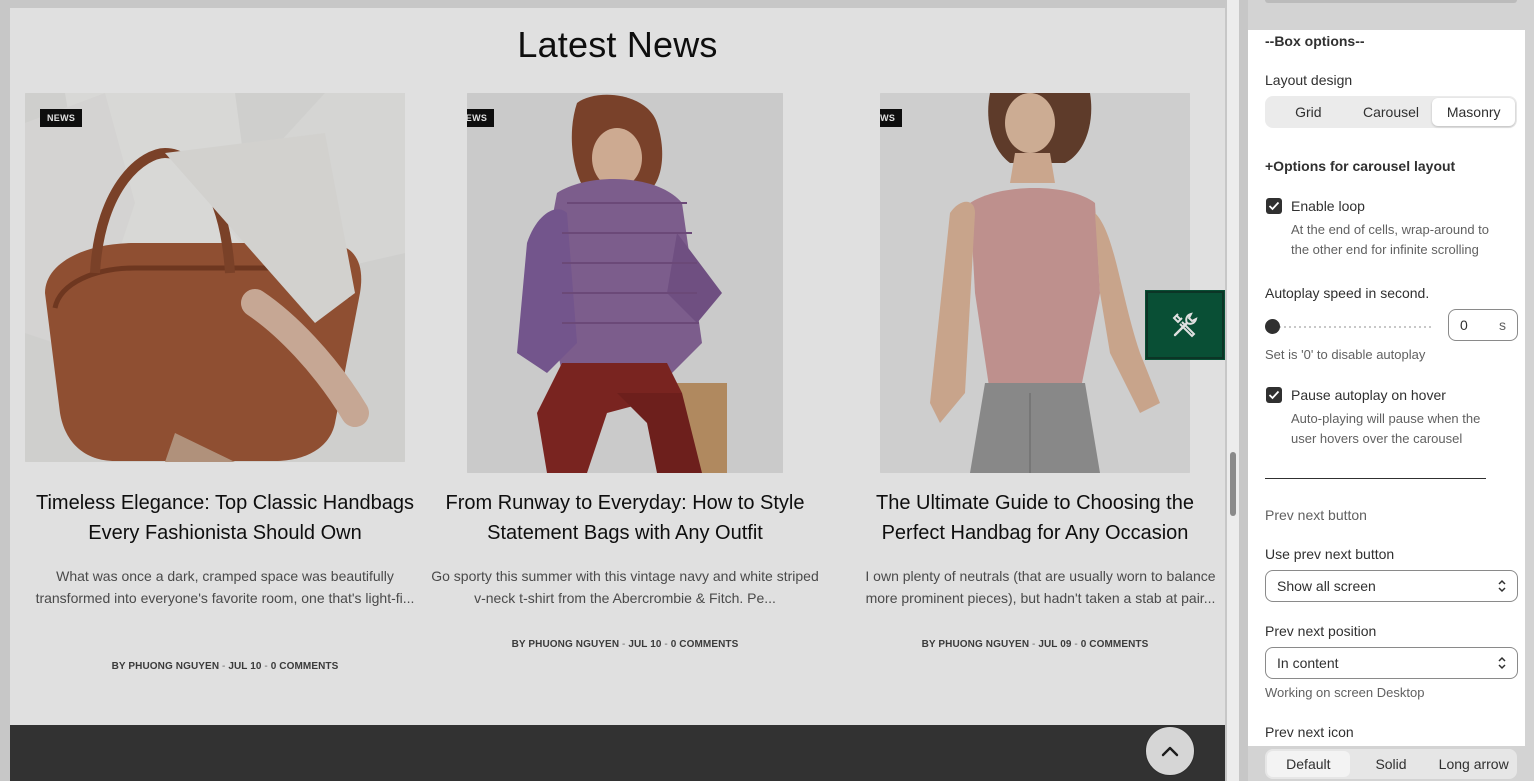  I want to click on pause-on-hover-checkbox, so click(1274, 395).